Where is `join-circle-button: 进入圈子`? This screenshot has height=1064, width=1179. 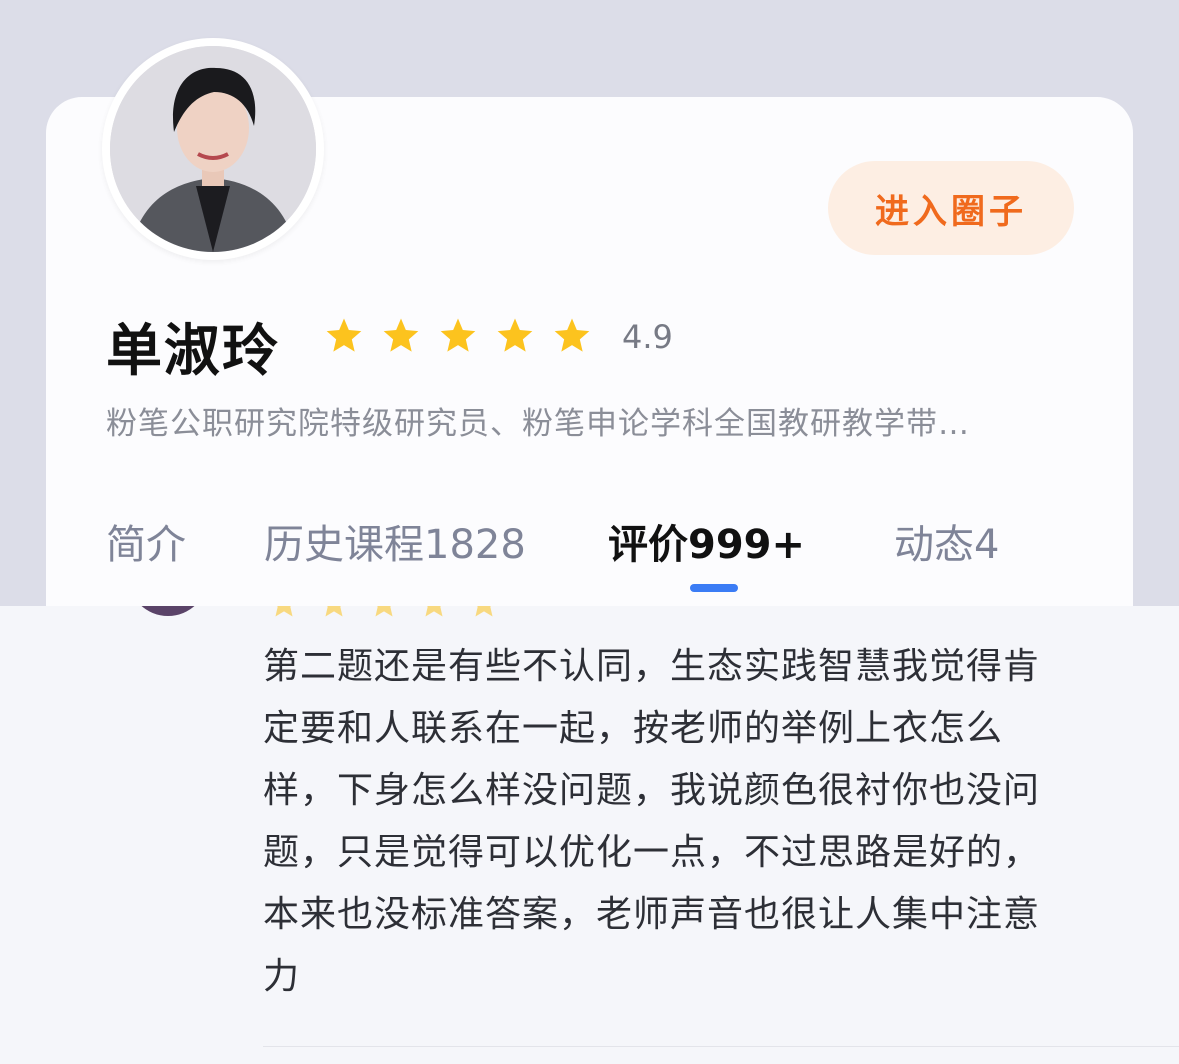
join-circle-button: 进入圈子 is located at coordinates (951, 208).